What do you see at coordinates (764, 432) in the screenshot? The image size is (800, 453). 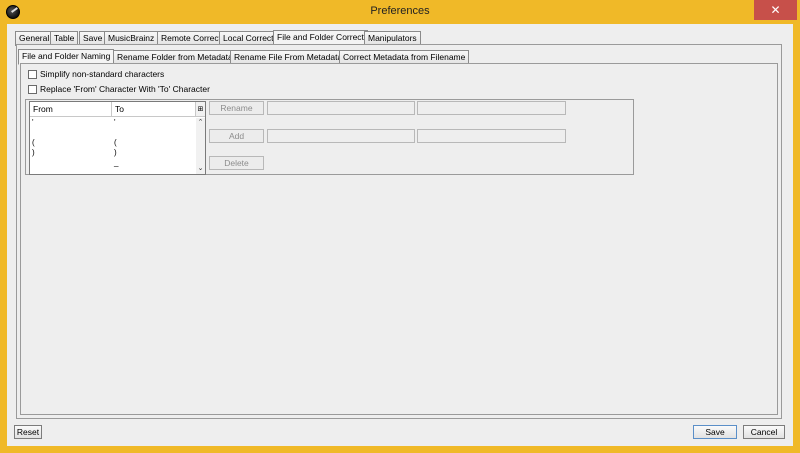 I see `cancel-button: Cancel` at bounding box center [764, 432].